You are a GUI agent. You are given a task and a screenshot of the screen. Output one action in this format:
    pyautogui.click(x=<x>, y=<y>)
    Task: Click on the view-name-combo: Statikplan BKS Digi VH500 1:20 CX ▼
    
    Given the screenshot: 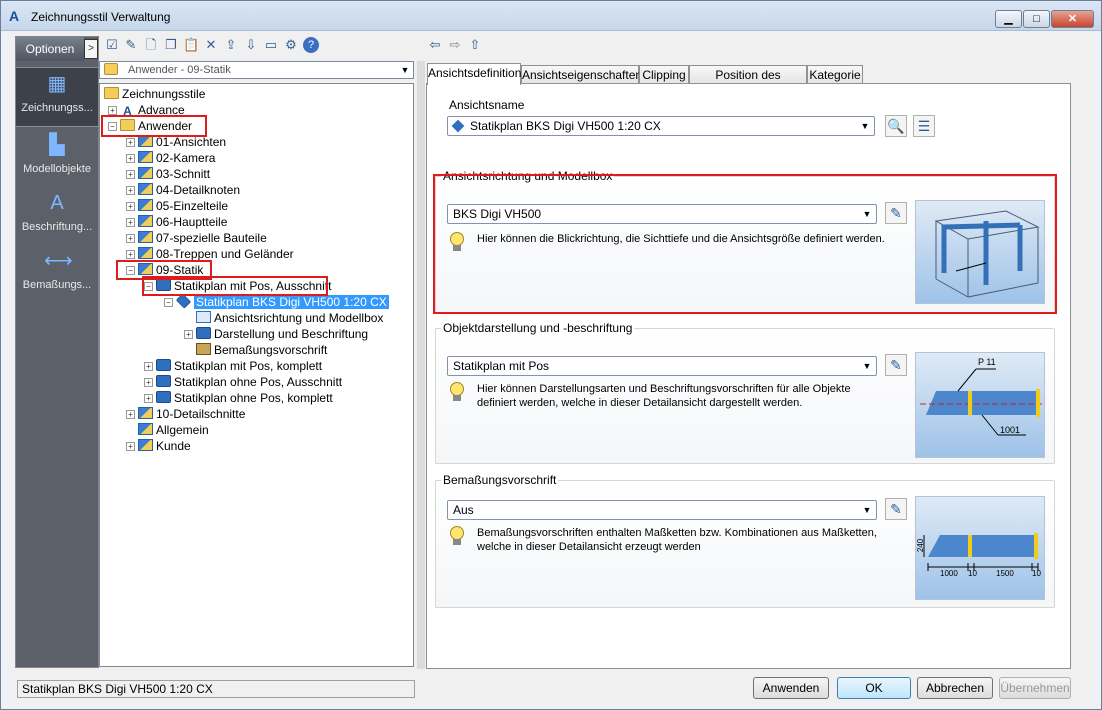 What is the action you would take?
    pyautogui.click(x=661, y=126)
    